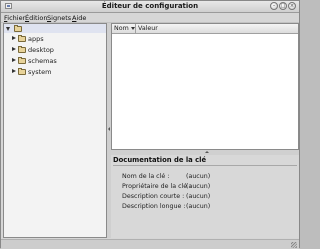 The image size is (320, 249). Describe the element at coordinates (148, 28) in the screenshot. I see `column-label: Valeur` at that location.